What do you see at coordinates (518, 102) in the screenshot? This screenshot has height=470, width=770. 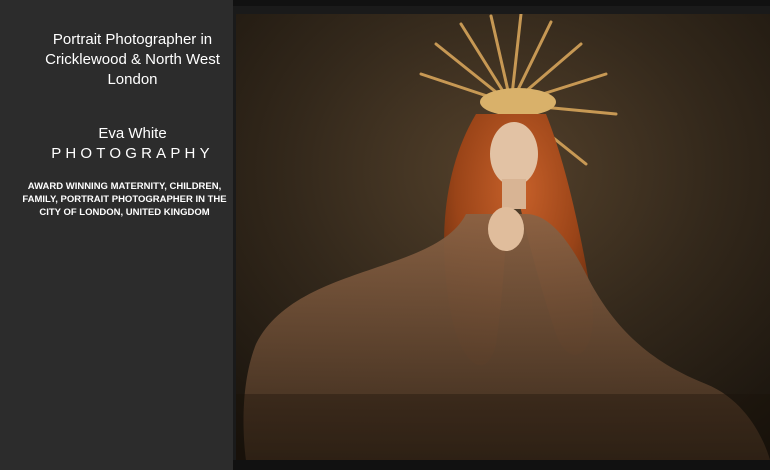 I see `crown-band` at bounding box center [518, 102].